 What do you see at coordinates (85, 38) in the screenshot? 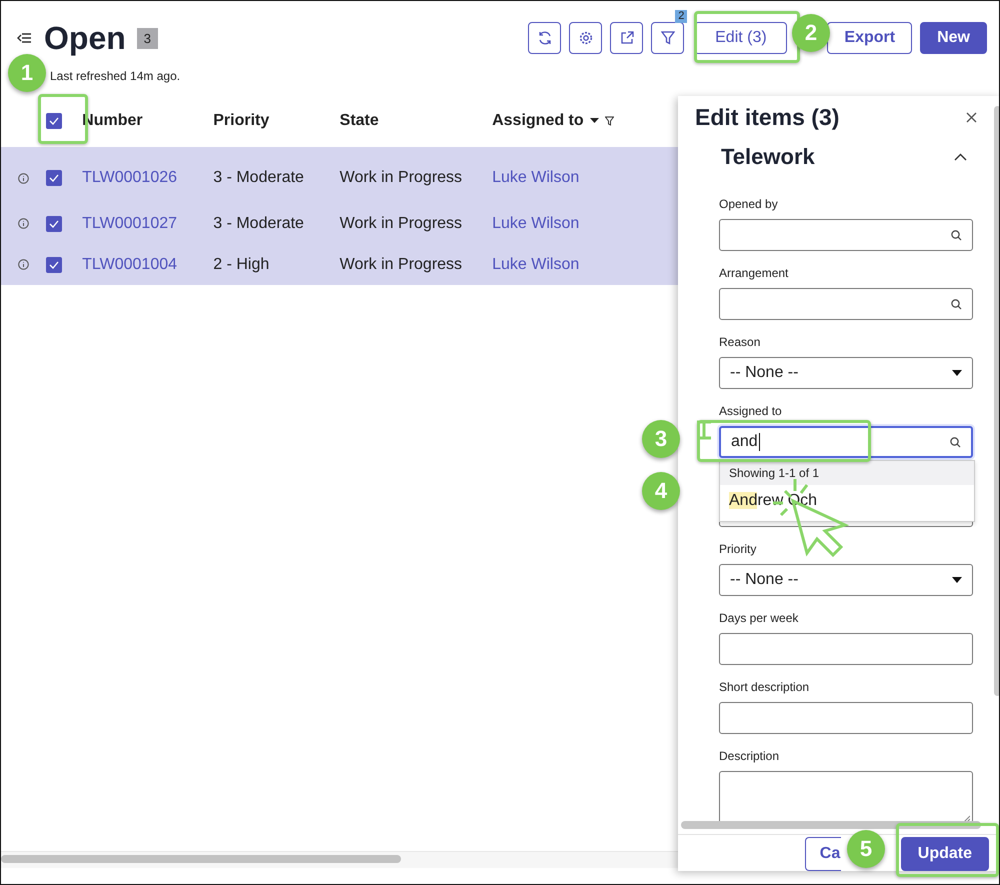
I see `page-title: Open` at bounding box center [85, 38].